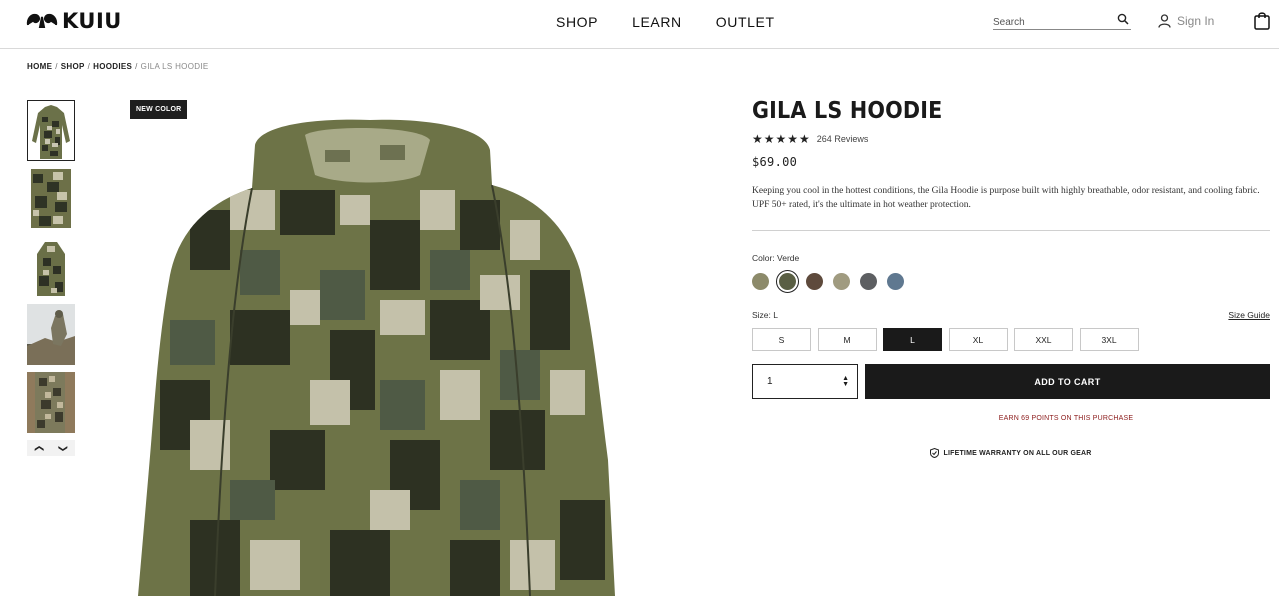 Image resolution: width=1279 pixels, height=596 pixels. I want to click on color-swatches, so click(1011, 281).